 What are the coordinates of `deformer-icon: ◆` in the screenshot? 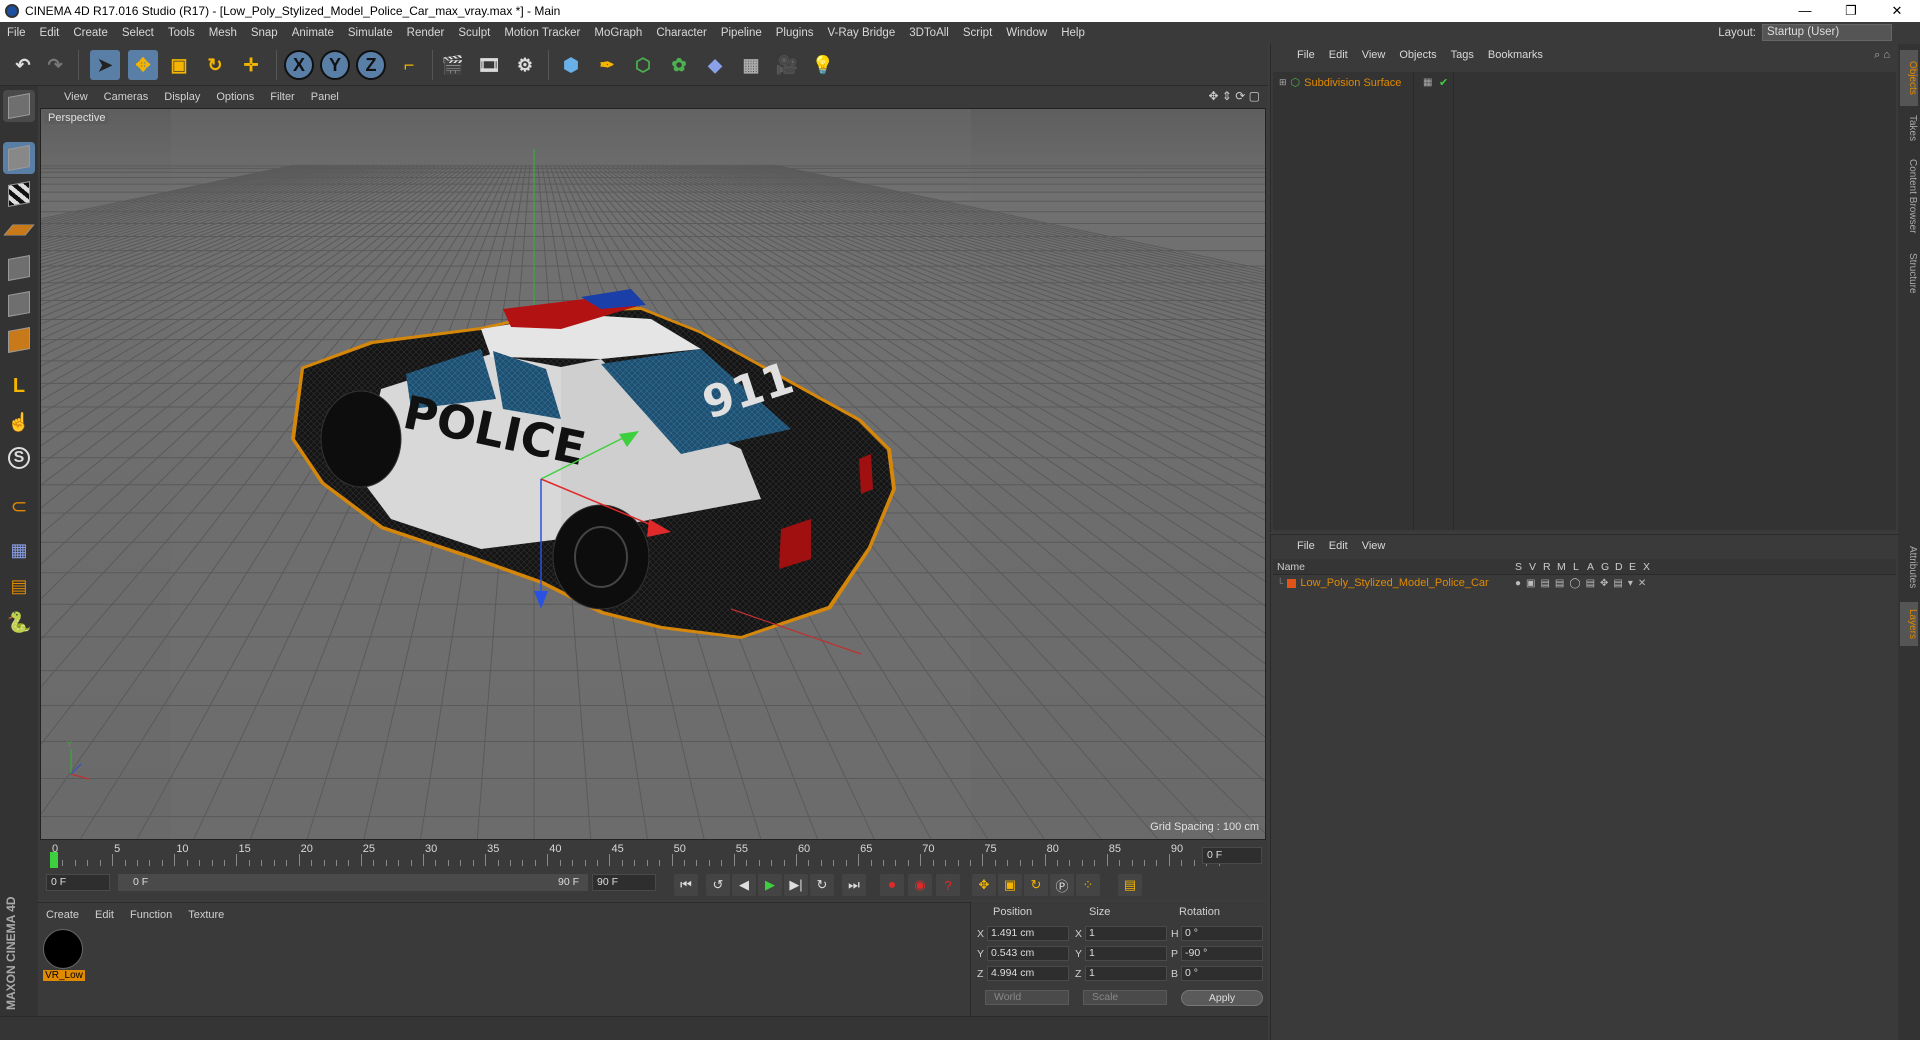 It's located at (715, 65).